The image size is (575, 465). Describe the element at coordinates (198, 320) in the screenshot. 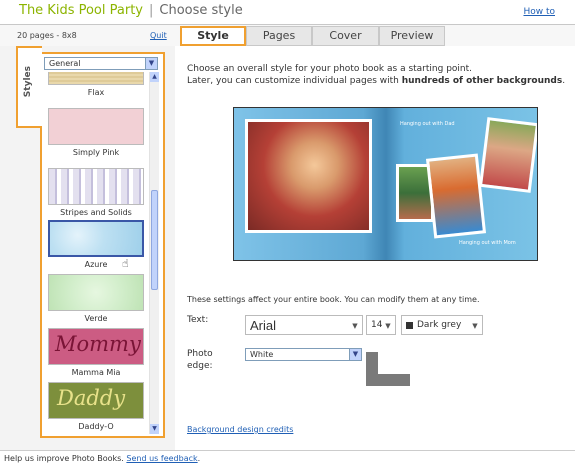

I see `text-label: Text:` at that location.